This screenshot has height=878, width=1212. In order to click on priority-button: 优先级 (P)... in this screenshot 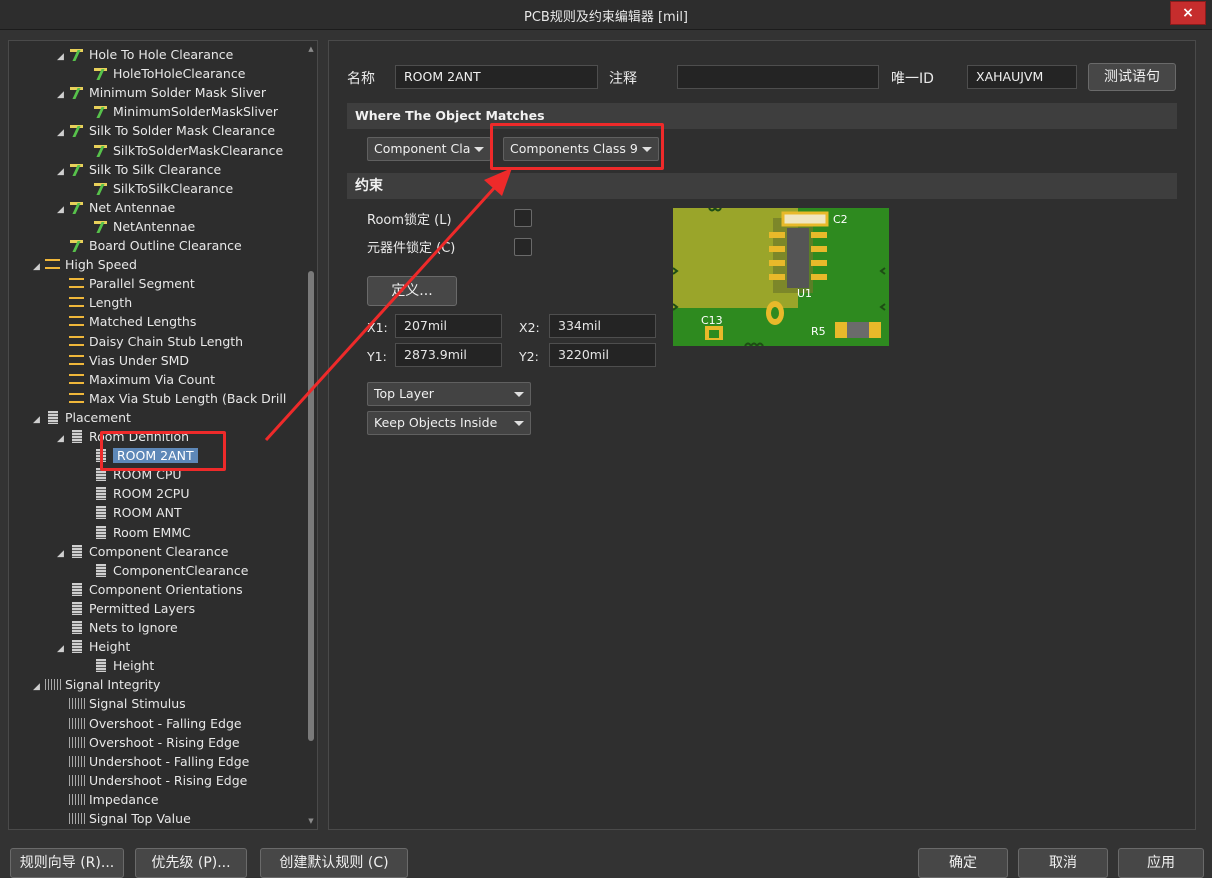, I will do `click(191, 863)`.